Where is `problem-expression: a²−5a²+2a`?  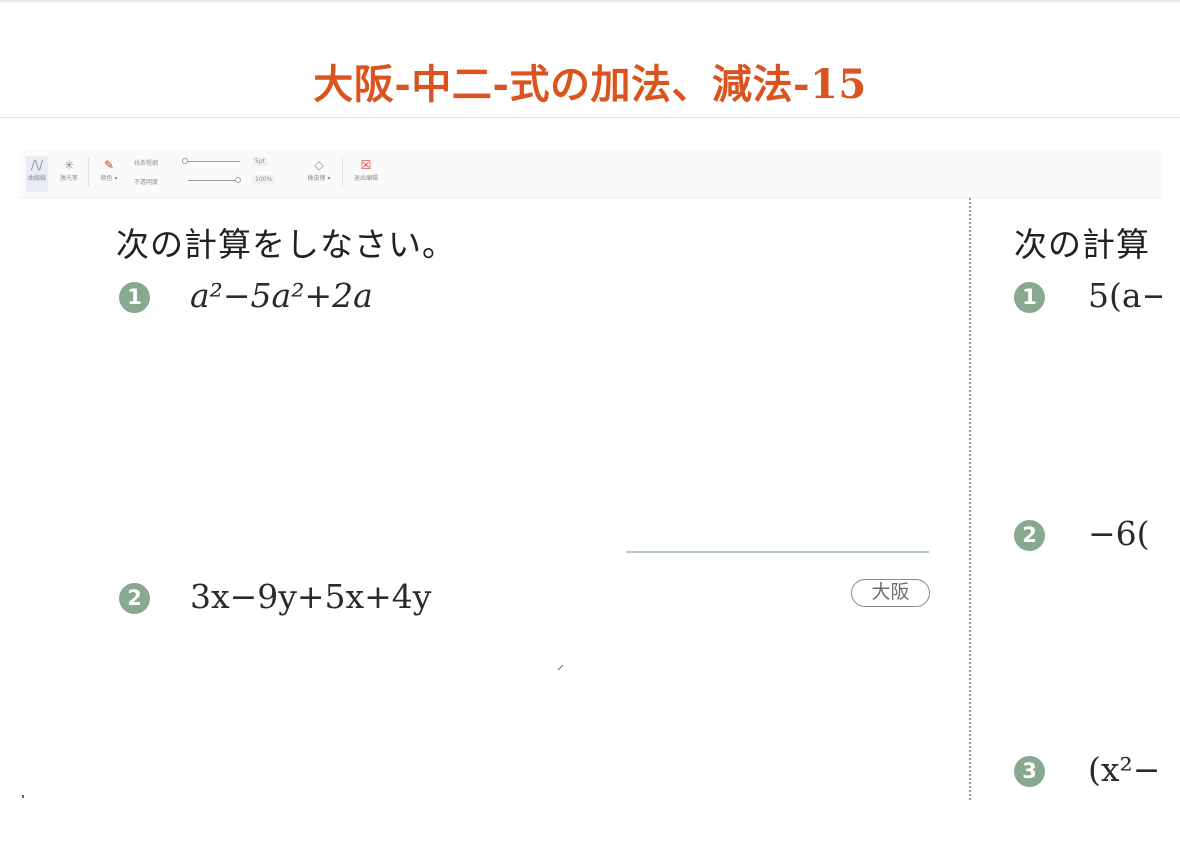 problem-expression: a²−5a²+2a is located at coordinates (281, 295).